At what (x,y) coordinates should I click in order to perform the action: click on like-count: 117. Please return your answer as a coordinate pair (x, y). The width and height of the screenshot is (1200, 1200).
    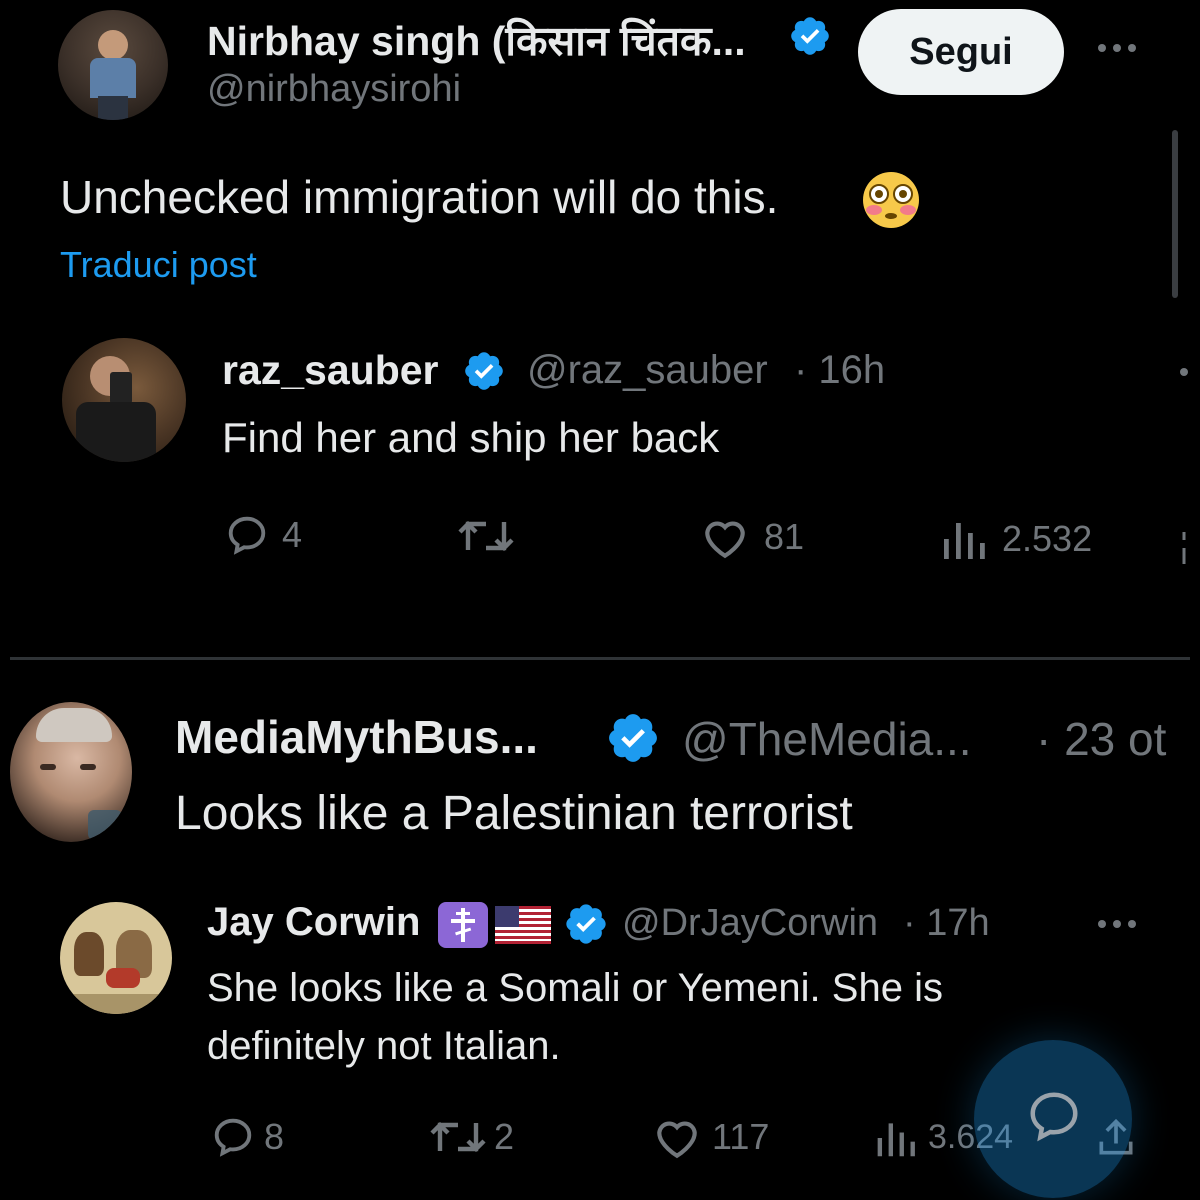
    Looking at the image, I should click on (741, 1136).